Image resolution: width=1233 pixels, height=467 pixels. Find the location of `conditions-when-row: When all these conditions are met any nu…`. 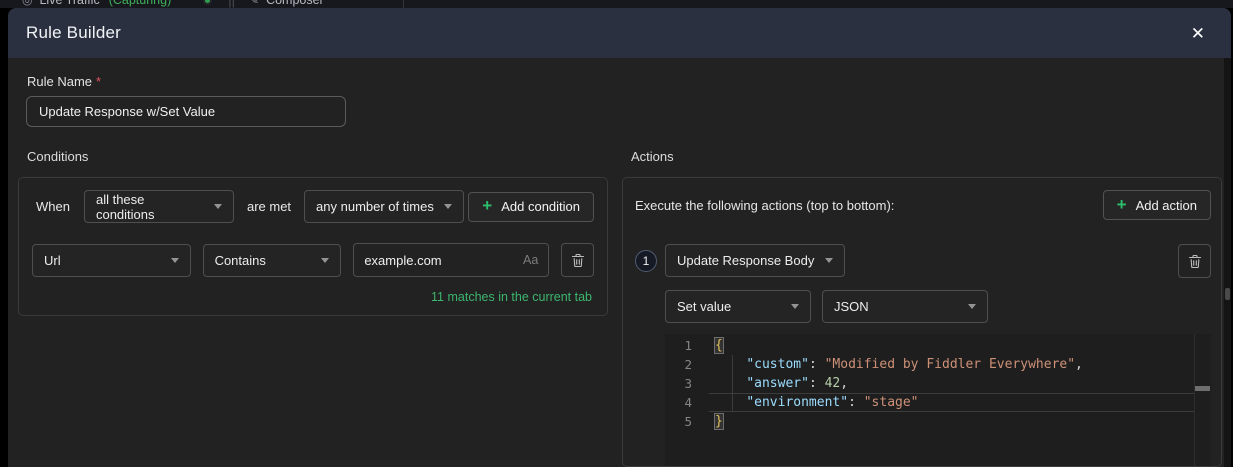

conditions-when-row: When all these conditions are met any nu… is located at coordinates (313, 206).